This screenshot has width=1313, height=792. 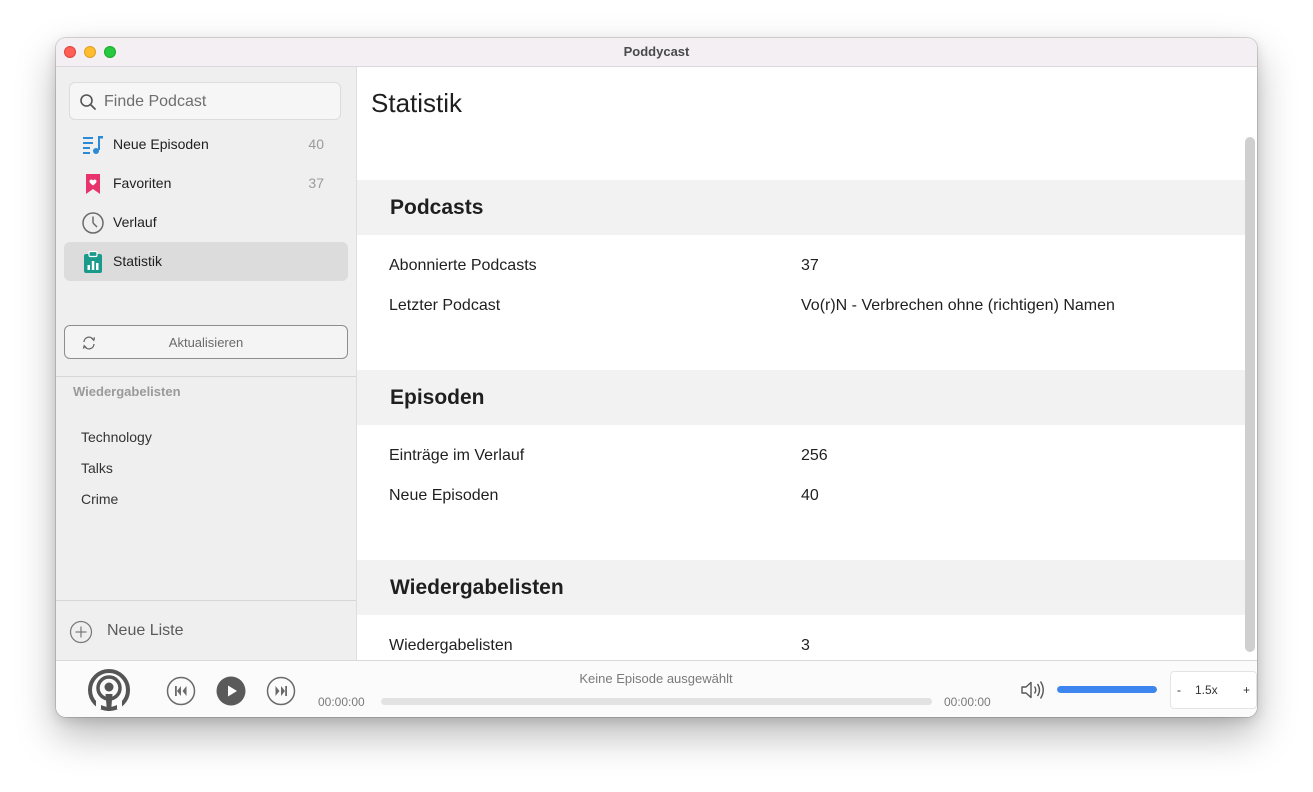 I want to click on speed-increase-button: +, so click(x=1246, y=690).